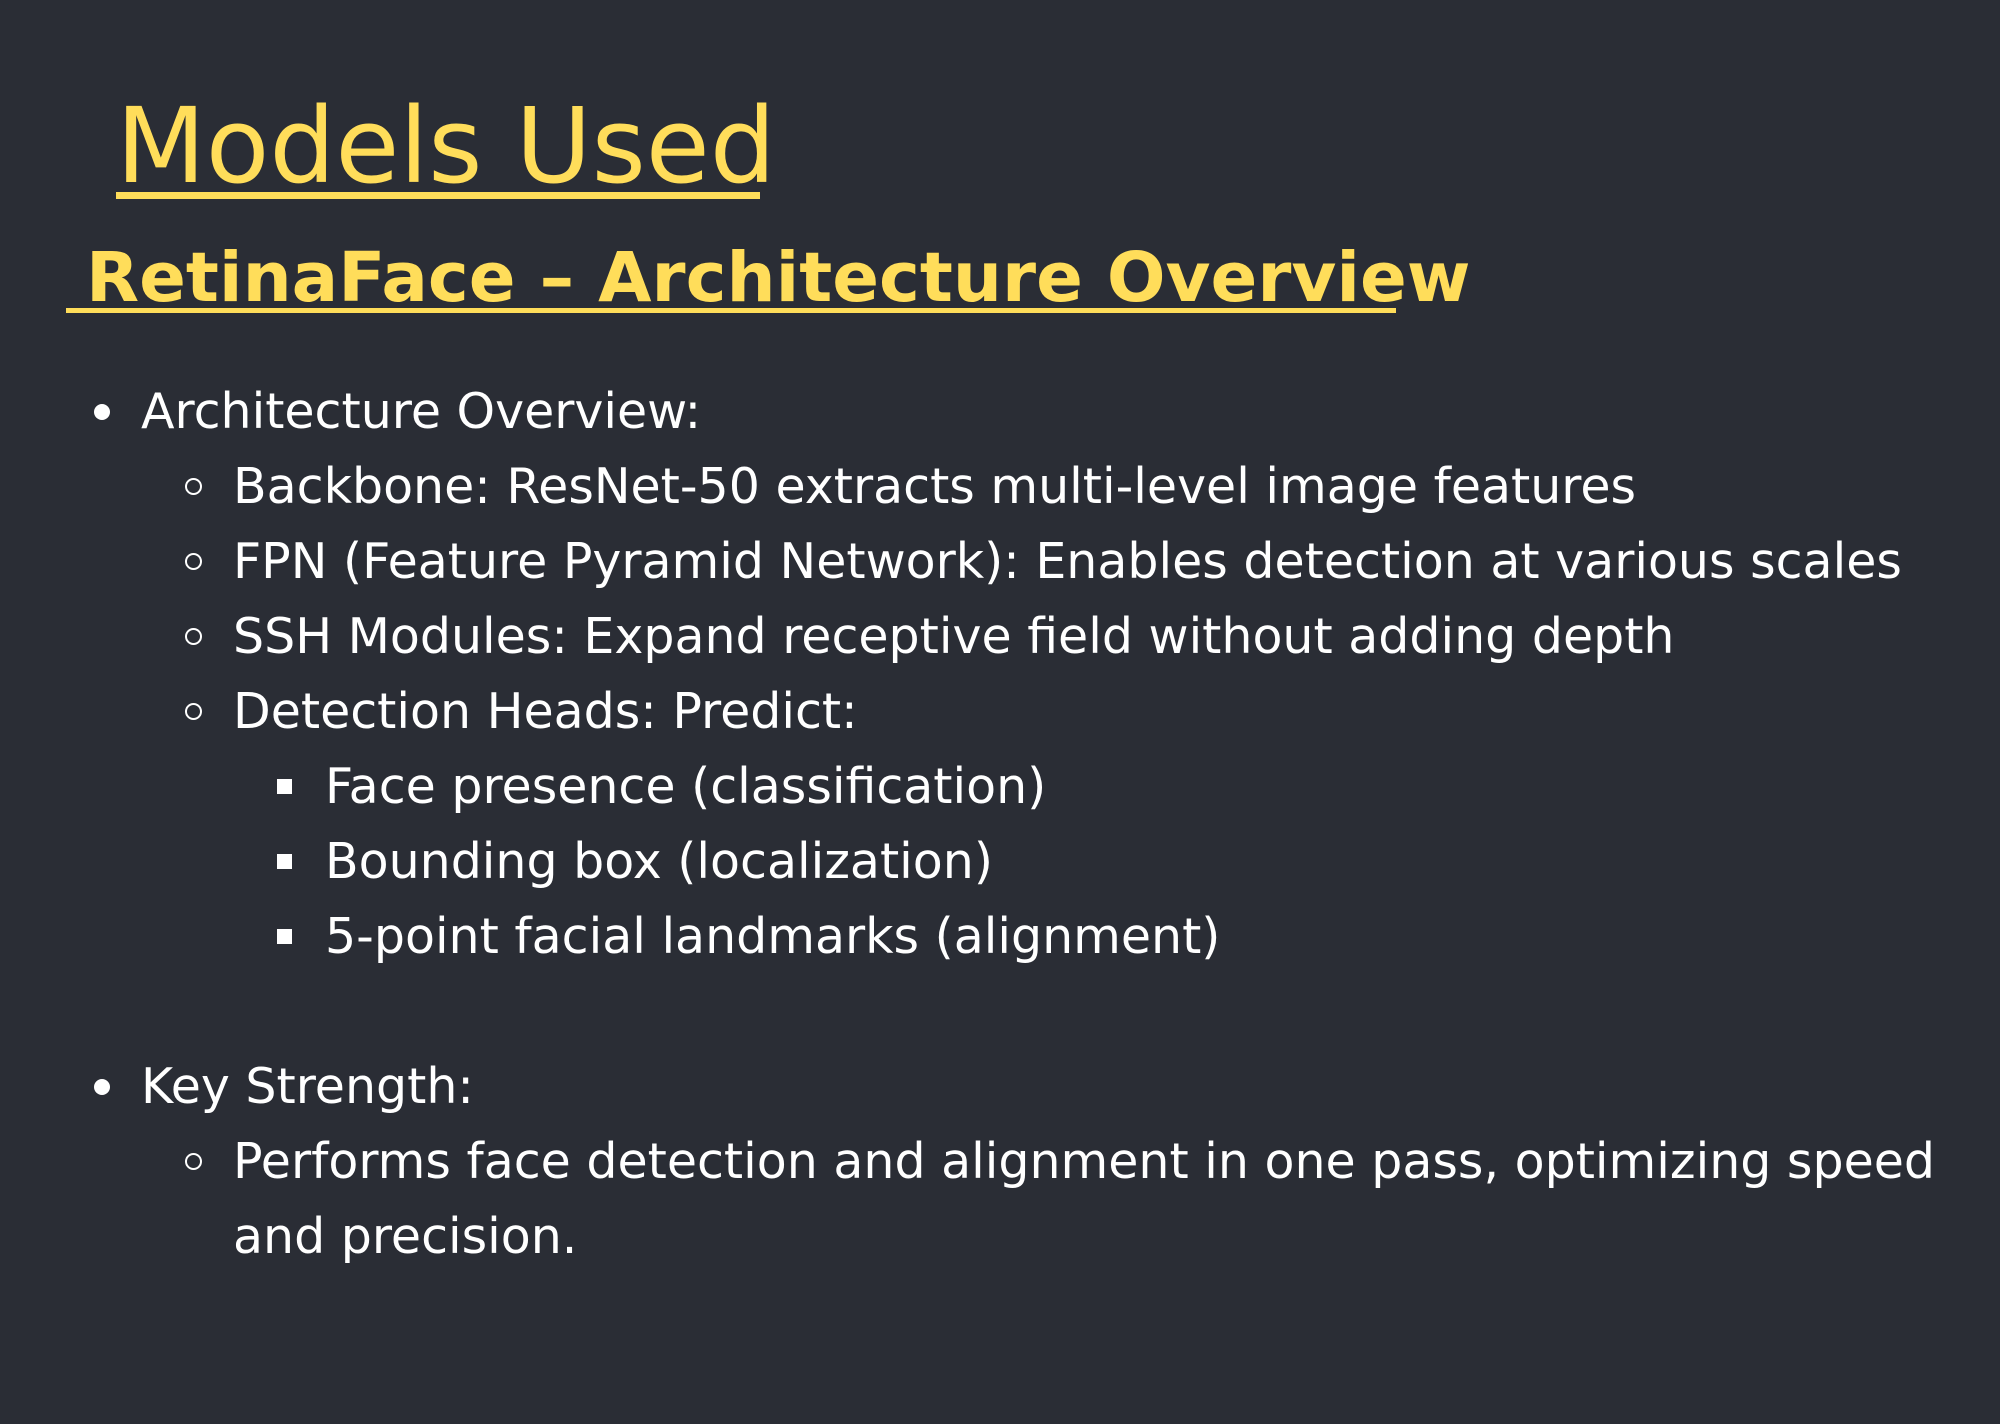 This screenshot has height=1424, width=2000. I want to click on list-item-continuation: and precision., so click(405, 1236).